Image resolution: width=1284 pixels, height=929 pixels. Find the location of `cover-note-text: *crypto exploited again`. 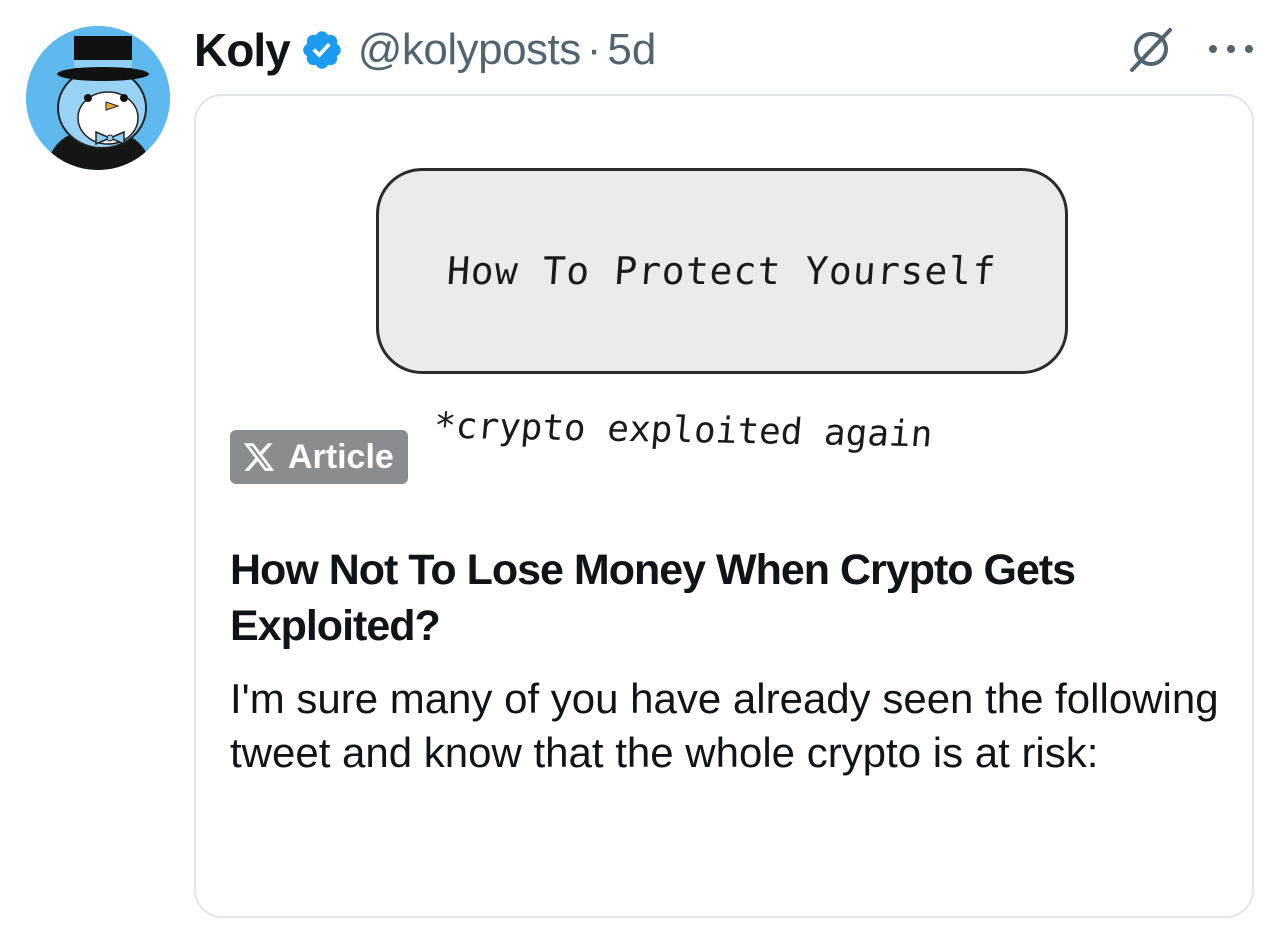

cover-note-text: *crypto exploited again is located at coordinates (683, 430).